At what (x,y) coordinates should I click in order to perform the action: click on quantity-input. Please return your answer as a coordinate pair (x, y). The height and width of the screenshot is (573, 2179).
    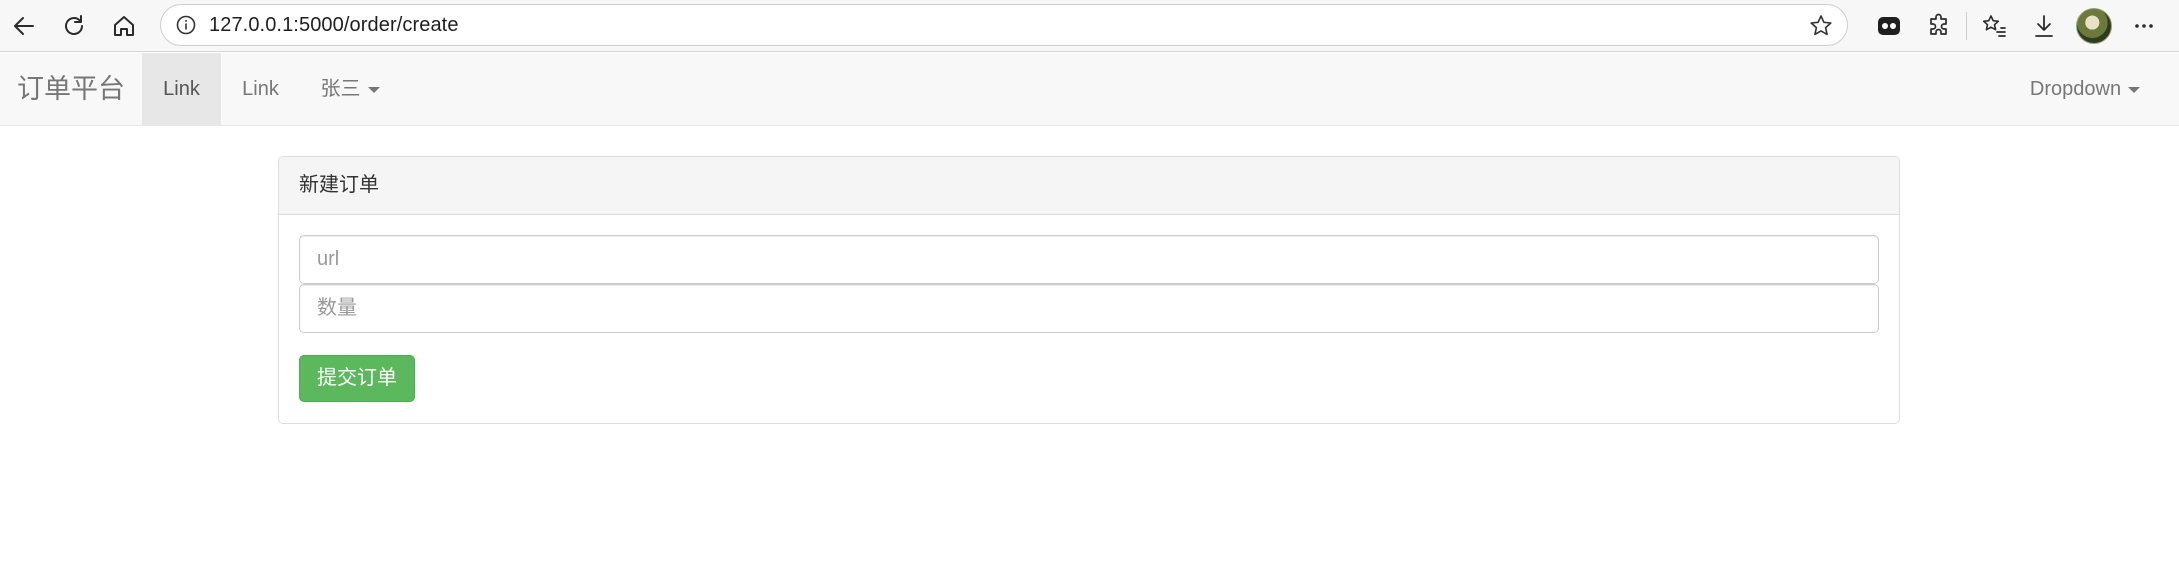
    Looking at the image, I should click on (1089, 308).